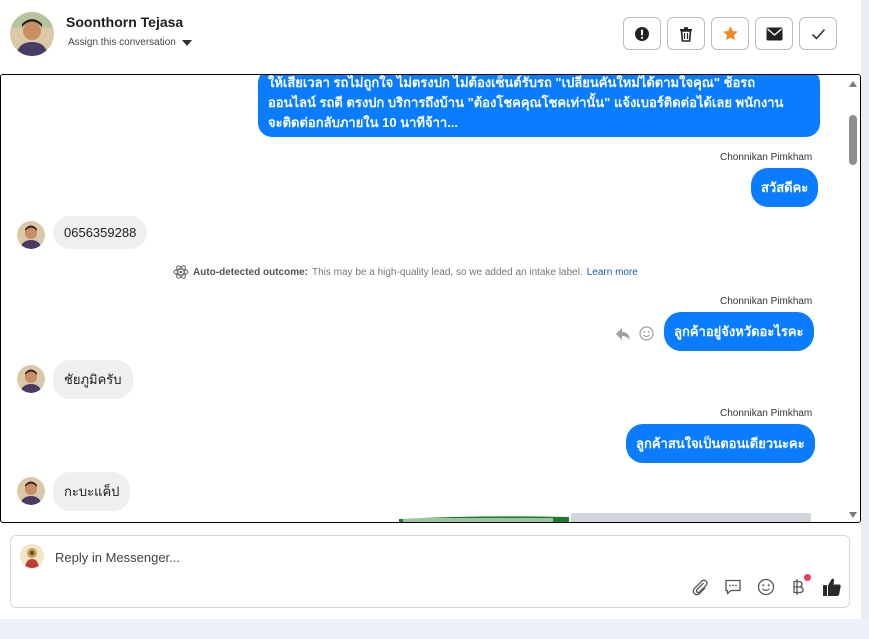  What do you see at coordinates (32, 34) in the screenshot?
I see `contact-avatar` at bounding box center [32, 34].